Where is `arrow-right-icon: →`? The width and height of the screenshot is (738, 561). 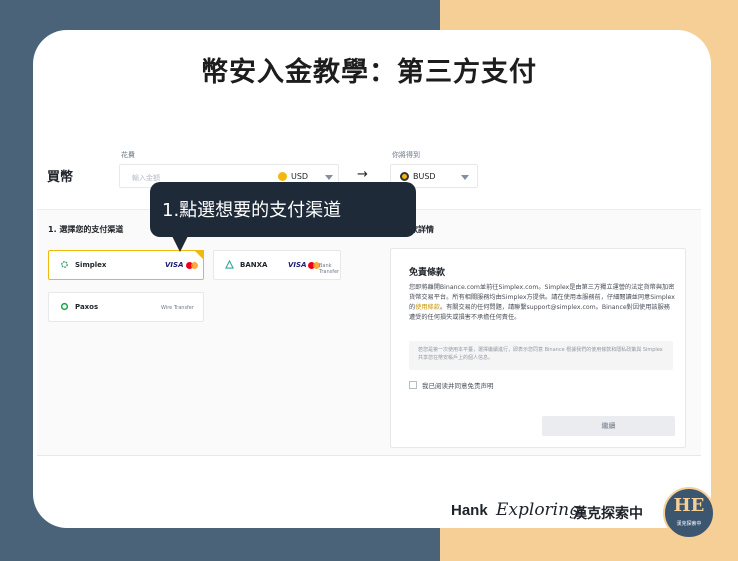
arrow-right-icon: → is located at coordinates (362, 174).